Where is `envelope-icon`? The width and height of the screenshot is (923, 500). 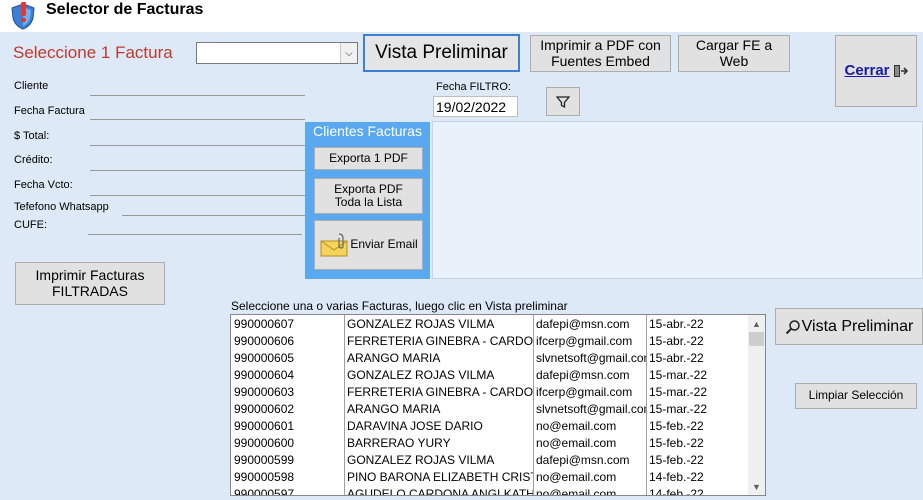
envelope-icon is located at coordinates (334, 245).